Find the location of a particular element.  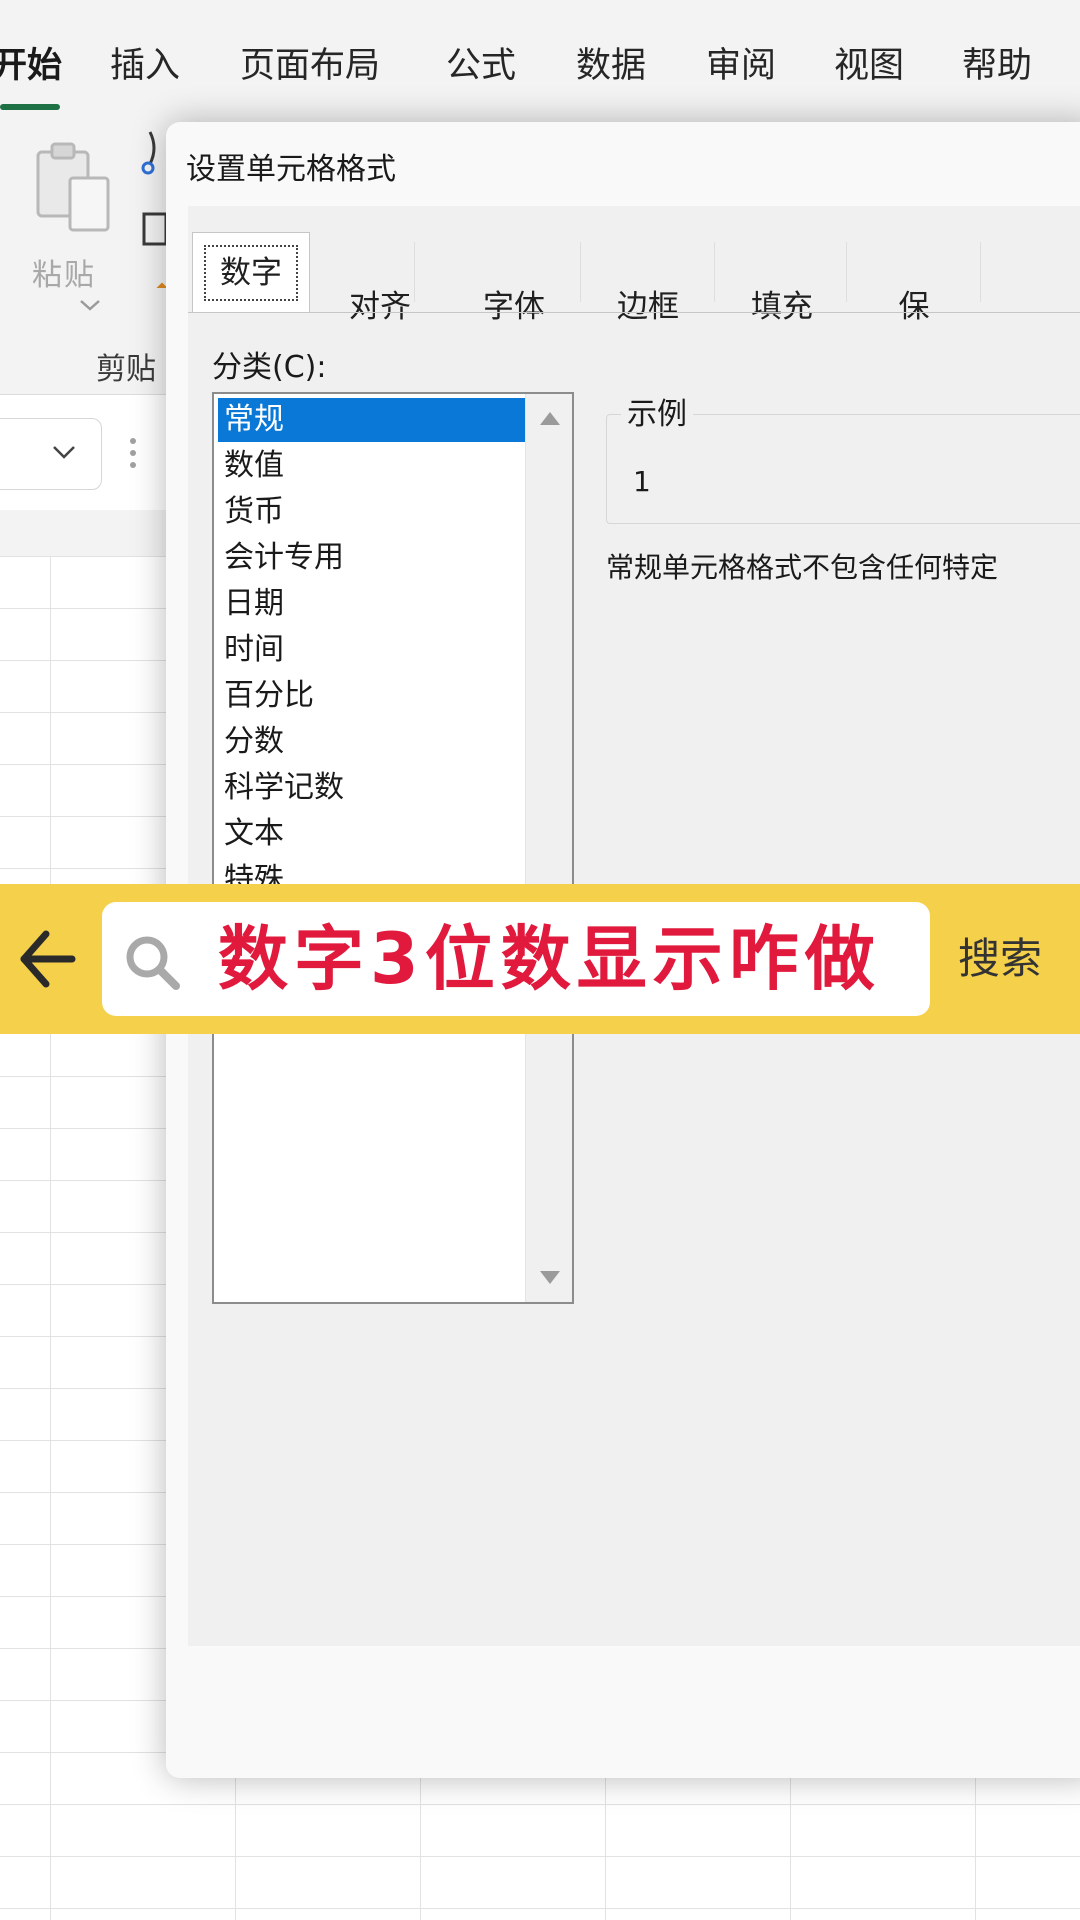

tab-alignment: 对齐 is located at coordinates (380, 307).